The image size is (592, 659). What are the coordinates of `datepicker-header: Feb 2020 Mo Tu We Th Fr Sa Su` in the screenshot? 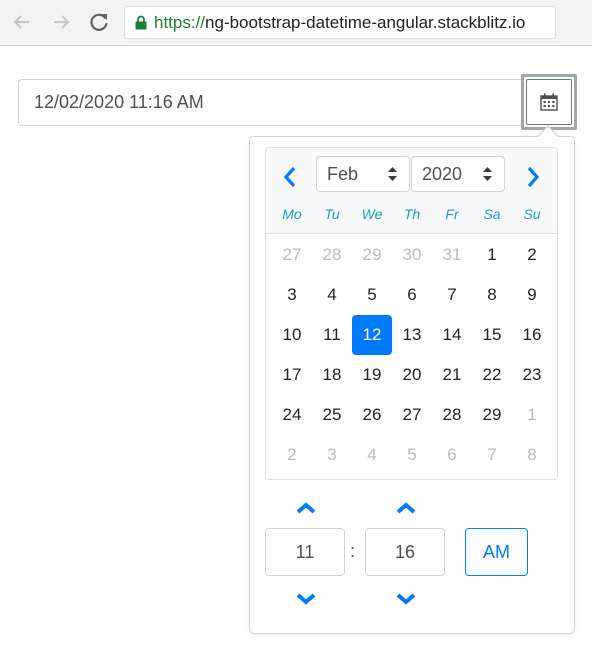 It's located at (411, 191).